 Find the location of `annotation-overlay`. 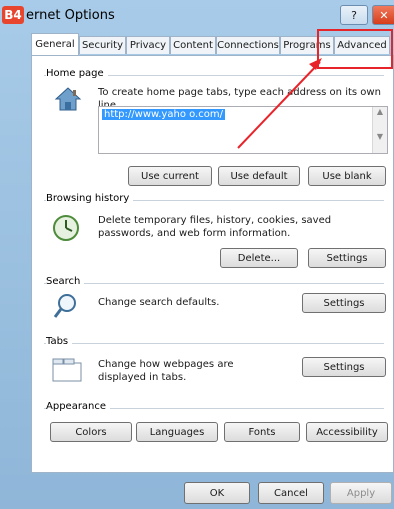

annotation-overlay is located at coordinates (315, 89).